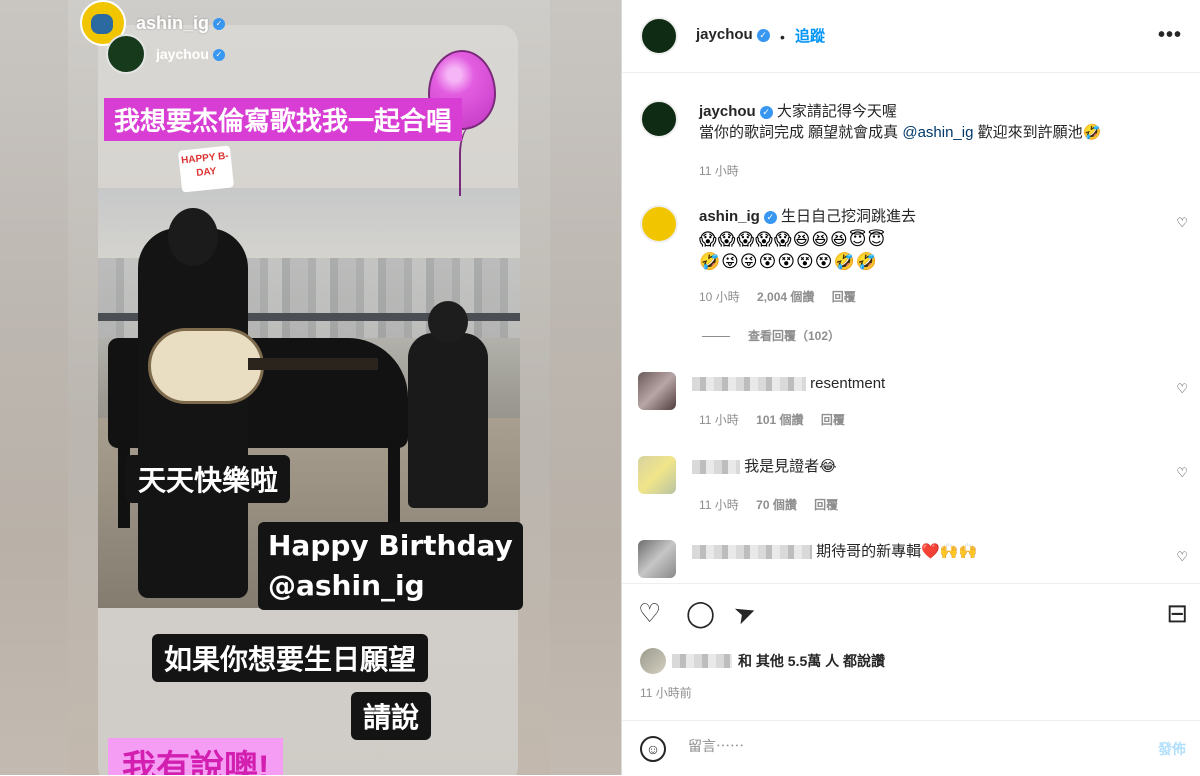  Describe the element at coordinates (897, 551) in the screenshot. I see `comment-body: 期待哥的新專輯❤️🙌🙌` at that location.